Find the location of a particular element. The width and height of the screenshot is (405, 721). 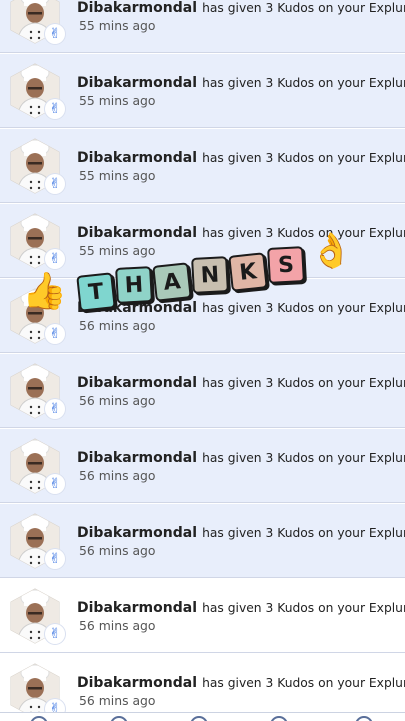

letter-tile: H is located at coordinates (134, 285).